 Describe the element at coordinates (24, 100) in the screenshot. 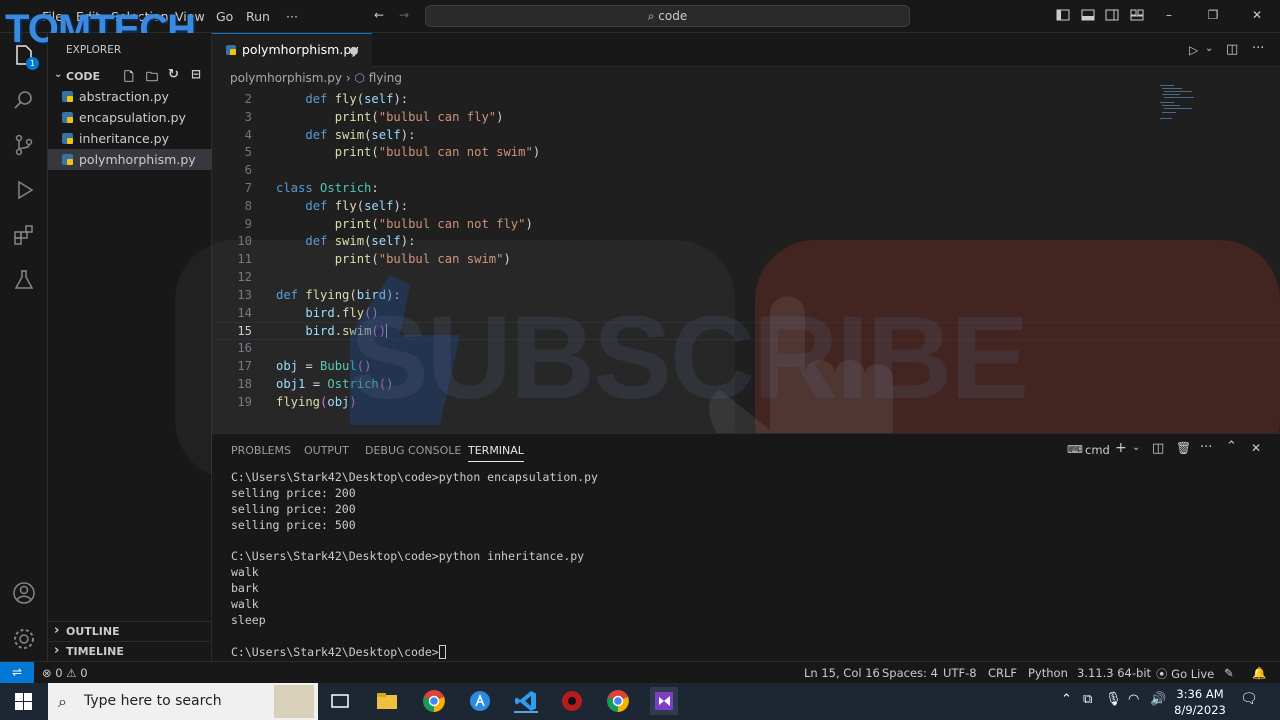

I see `search-icon` at that location.